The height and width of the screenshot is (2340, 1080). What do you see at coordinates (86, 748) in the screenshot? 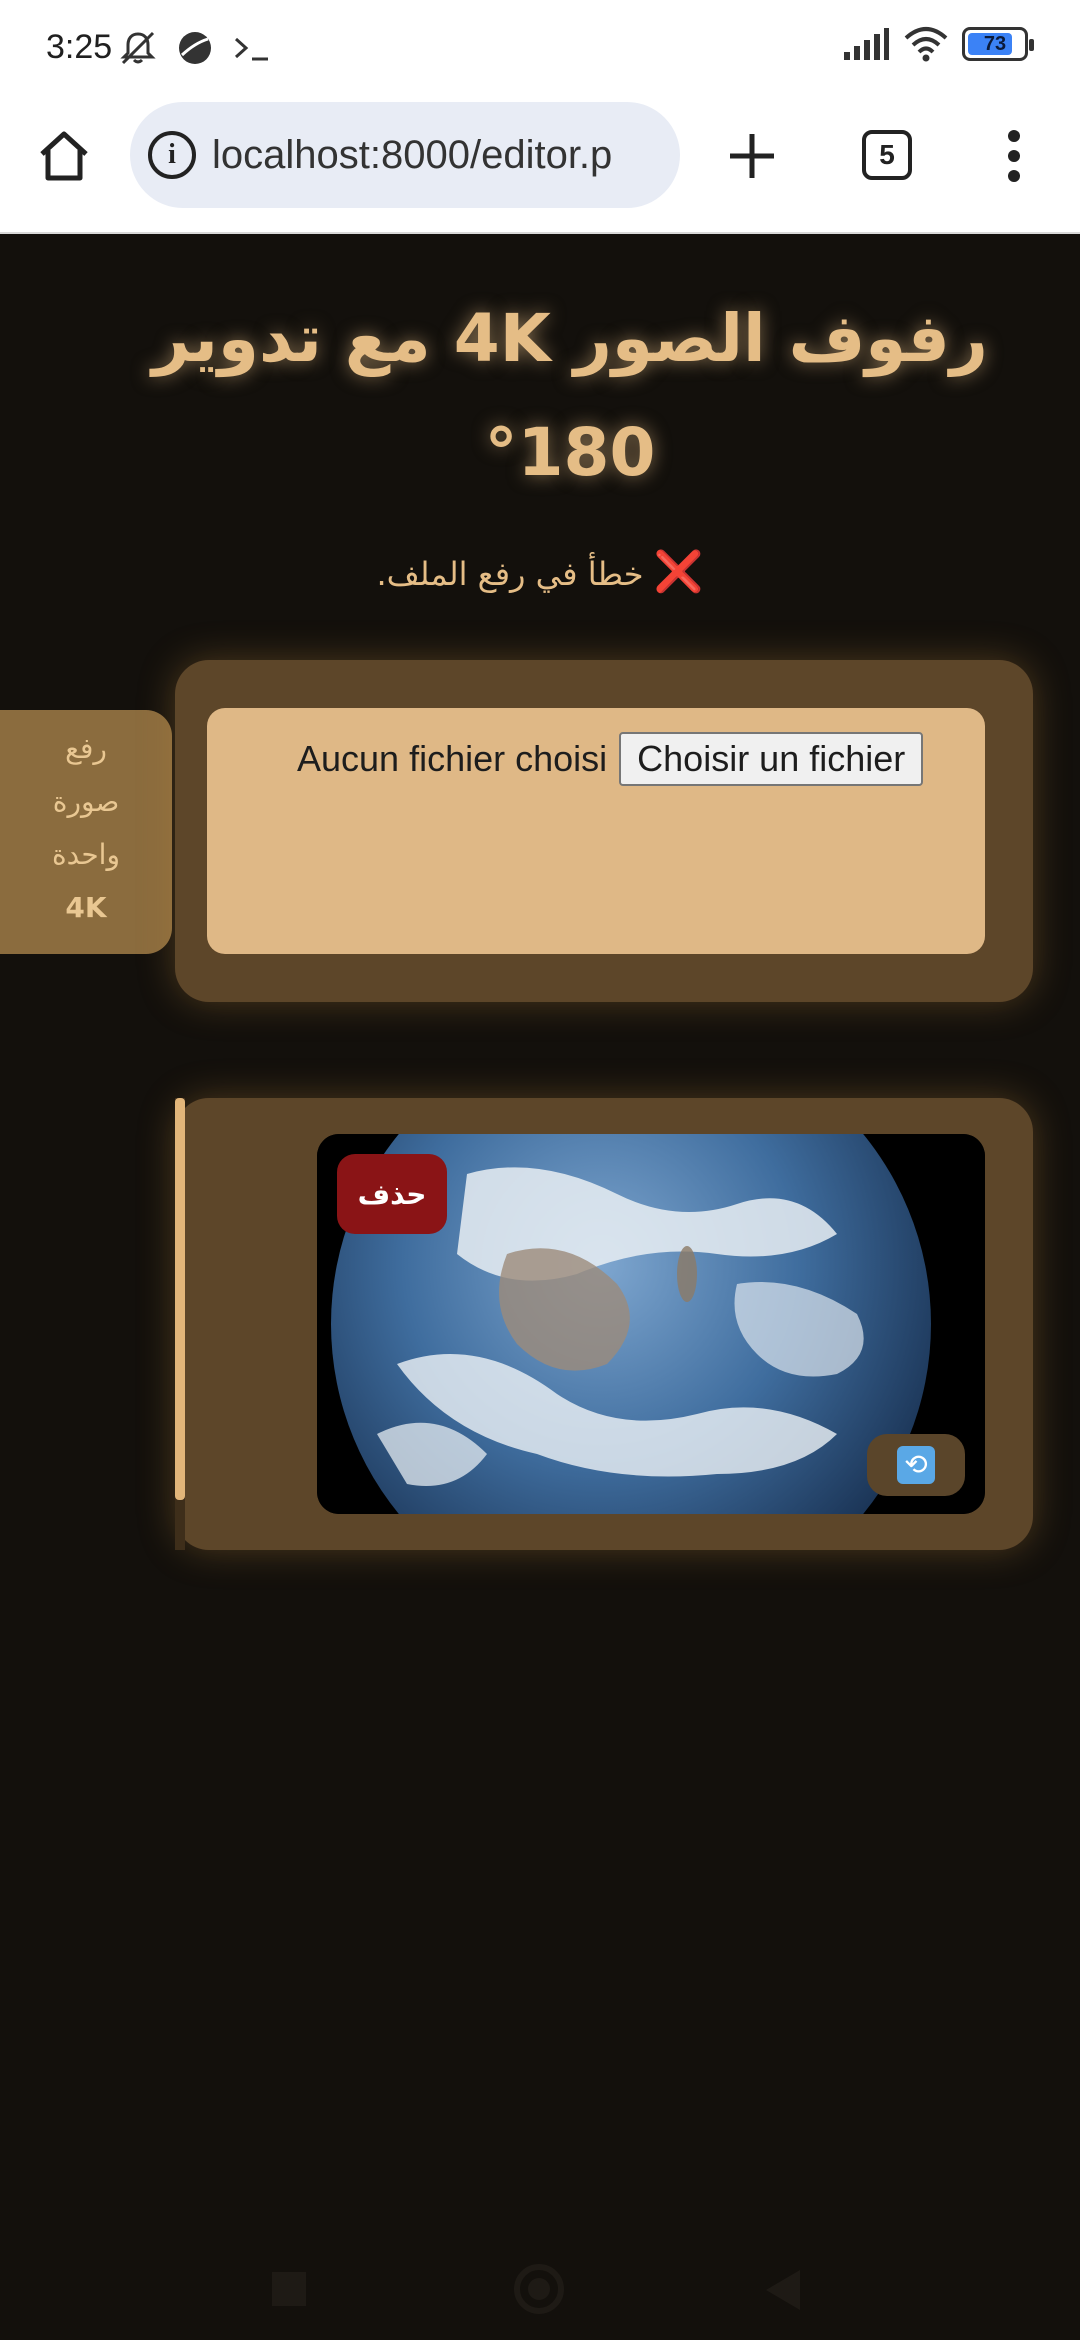
I see `side-button-line1: رفع` at bounding box center [86, 748].